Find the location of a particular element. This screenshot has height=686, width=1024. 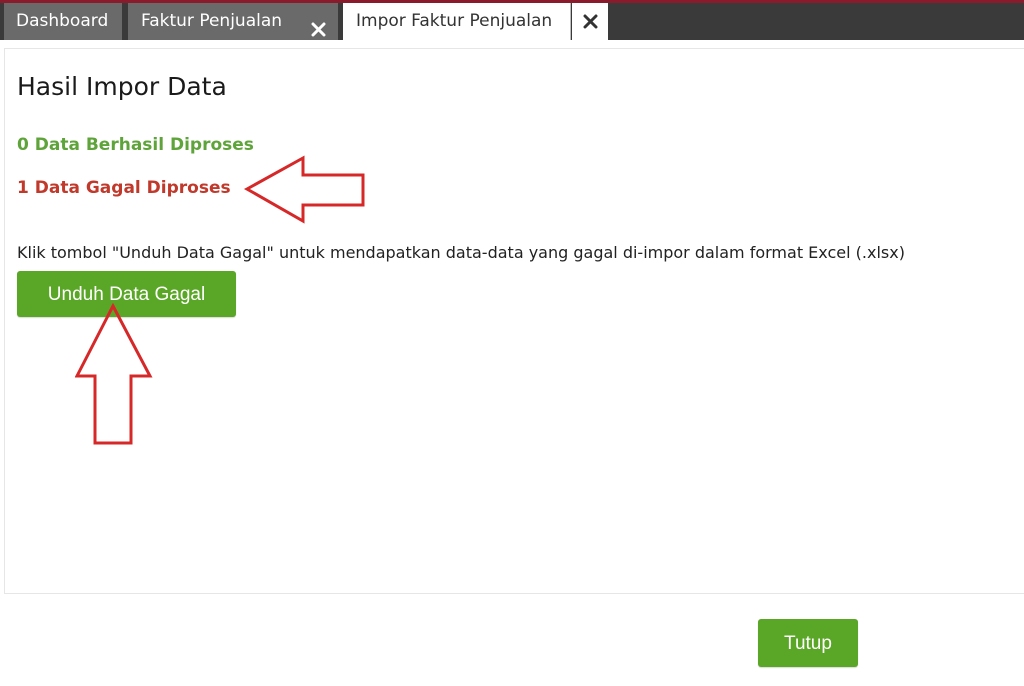

page-title: Hasil Impor Data is located at coordinates (122, 86).